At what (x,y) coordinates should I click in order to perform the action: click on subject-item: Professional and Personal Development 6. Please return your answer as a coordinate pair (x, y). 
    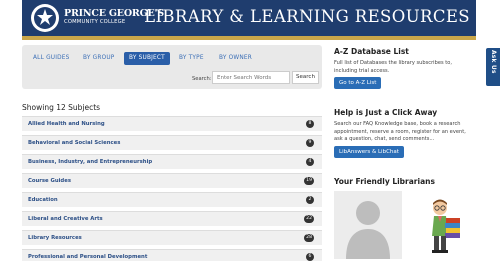
    Looking at the image, I should click on (172, 255).